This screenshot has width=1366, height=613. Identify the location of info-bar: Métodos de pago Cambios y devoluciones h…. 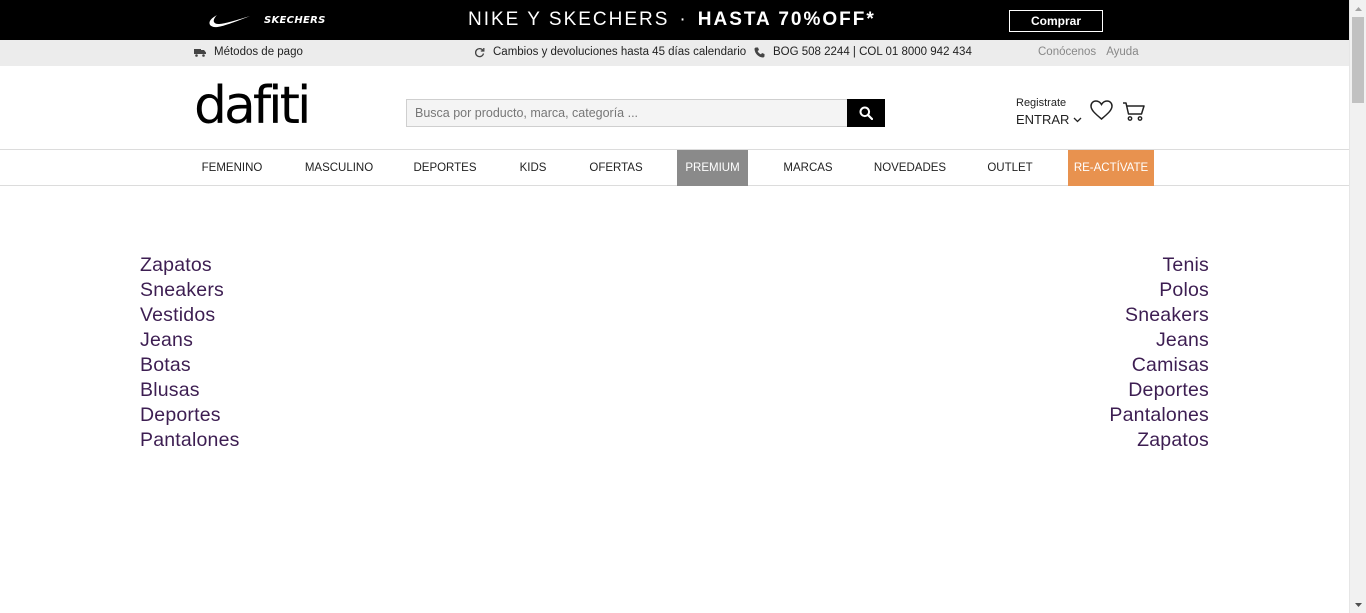
(674, 53).